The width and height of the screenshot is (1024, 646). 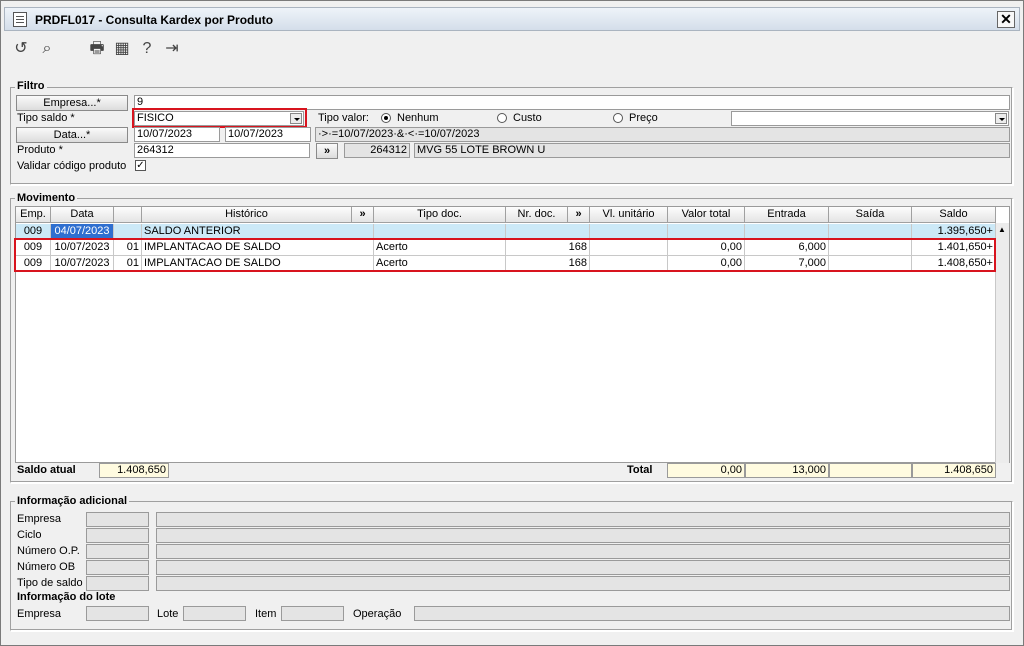 I want to click on radio-preco, so click(x=618, y=118).